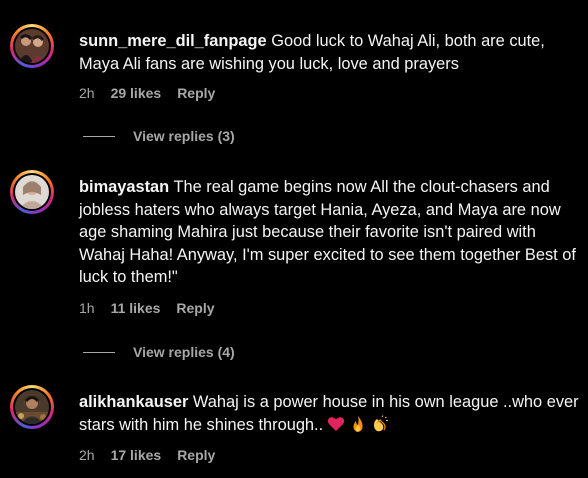 The width and height of the screenshot is (588, 478). I want to click on comment-time: 1h, so click(87, 308).